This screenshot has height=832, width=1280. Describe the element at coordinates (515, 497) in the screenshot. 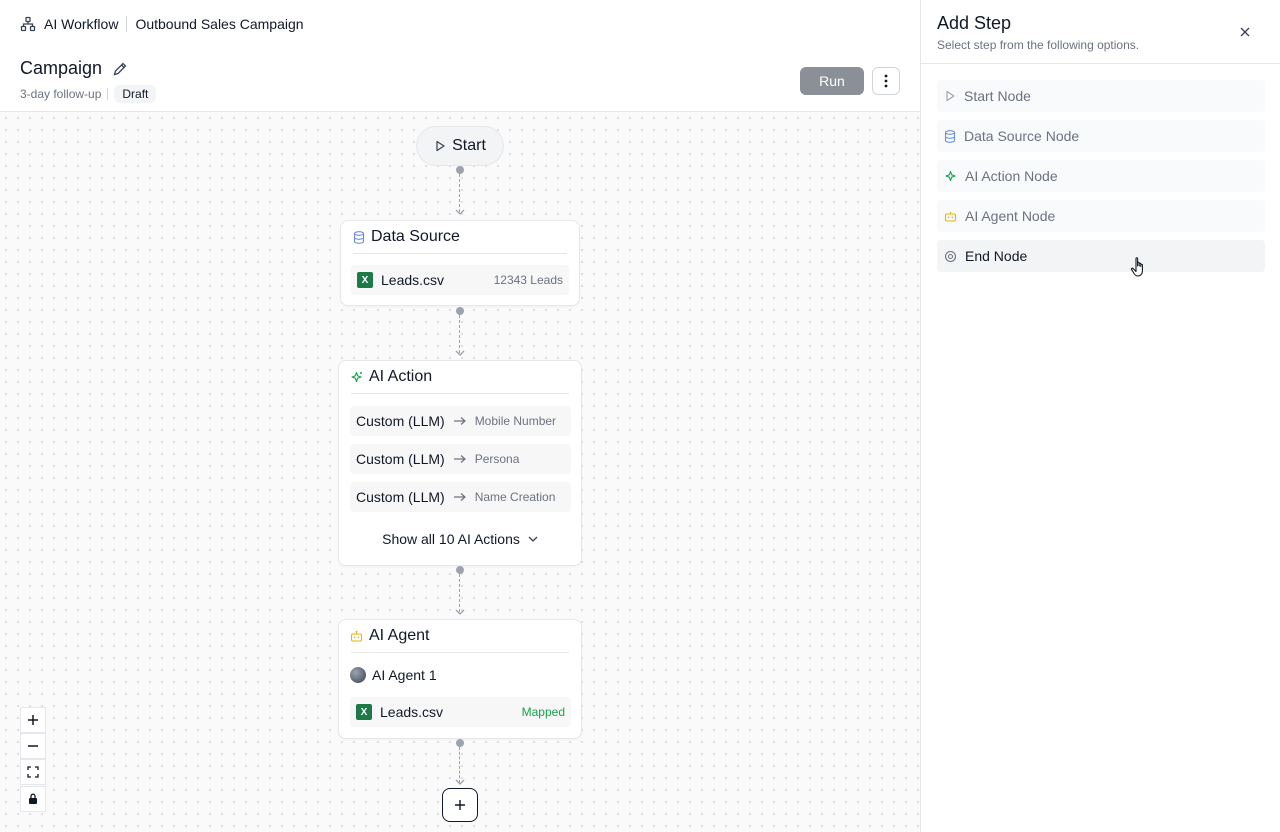

I see `action-target: Name Creation` at that location.